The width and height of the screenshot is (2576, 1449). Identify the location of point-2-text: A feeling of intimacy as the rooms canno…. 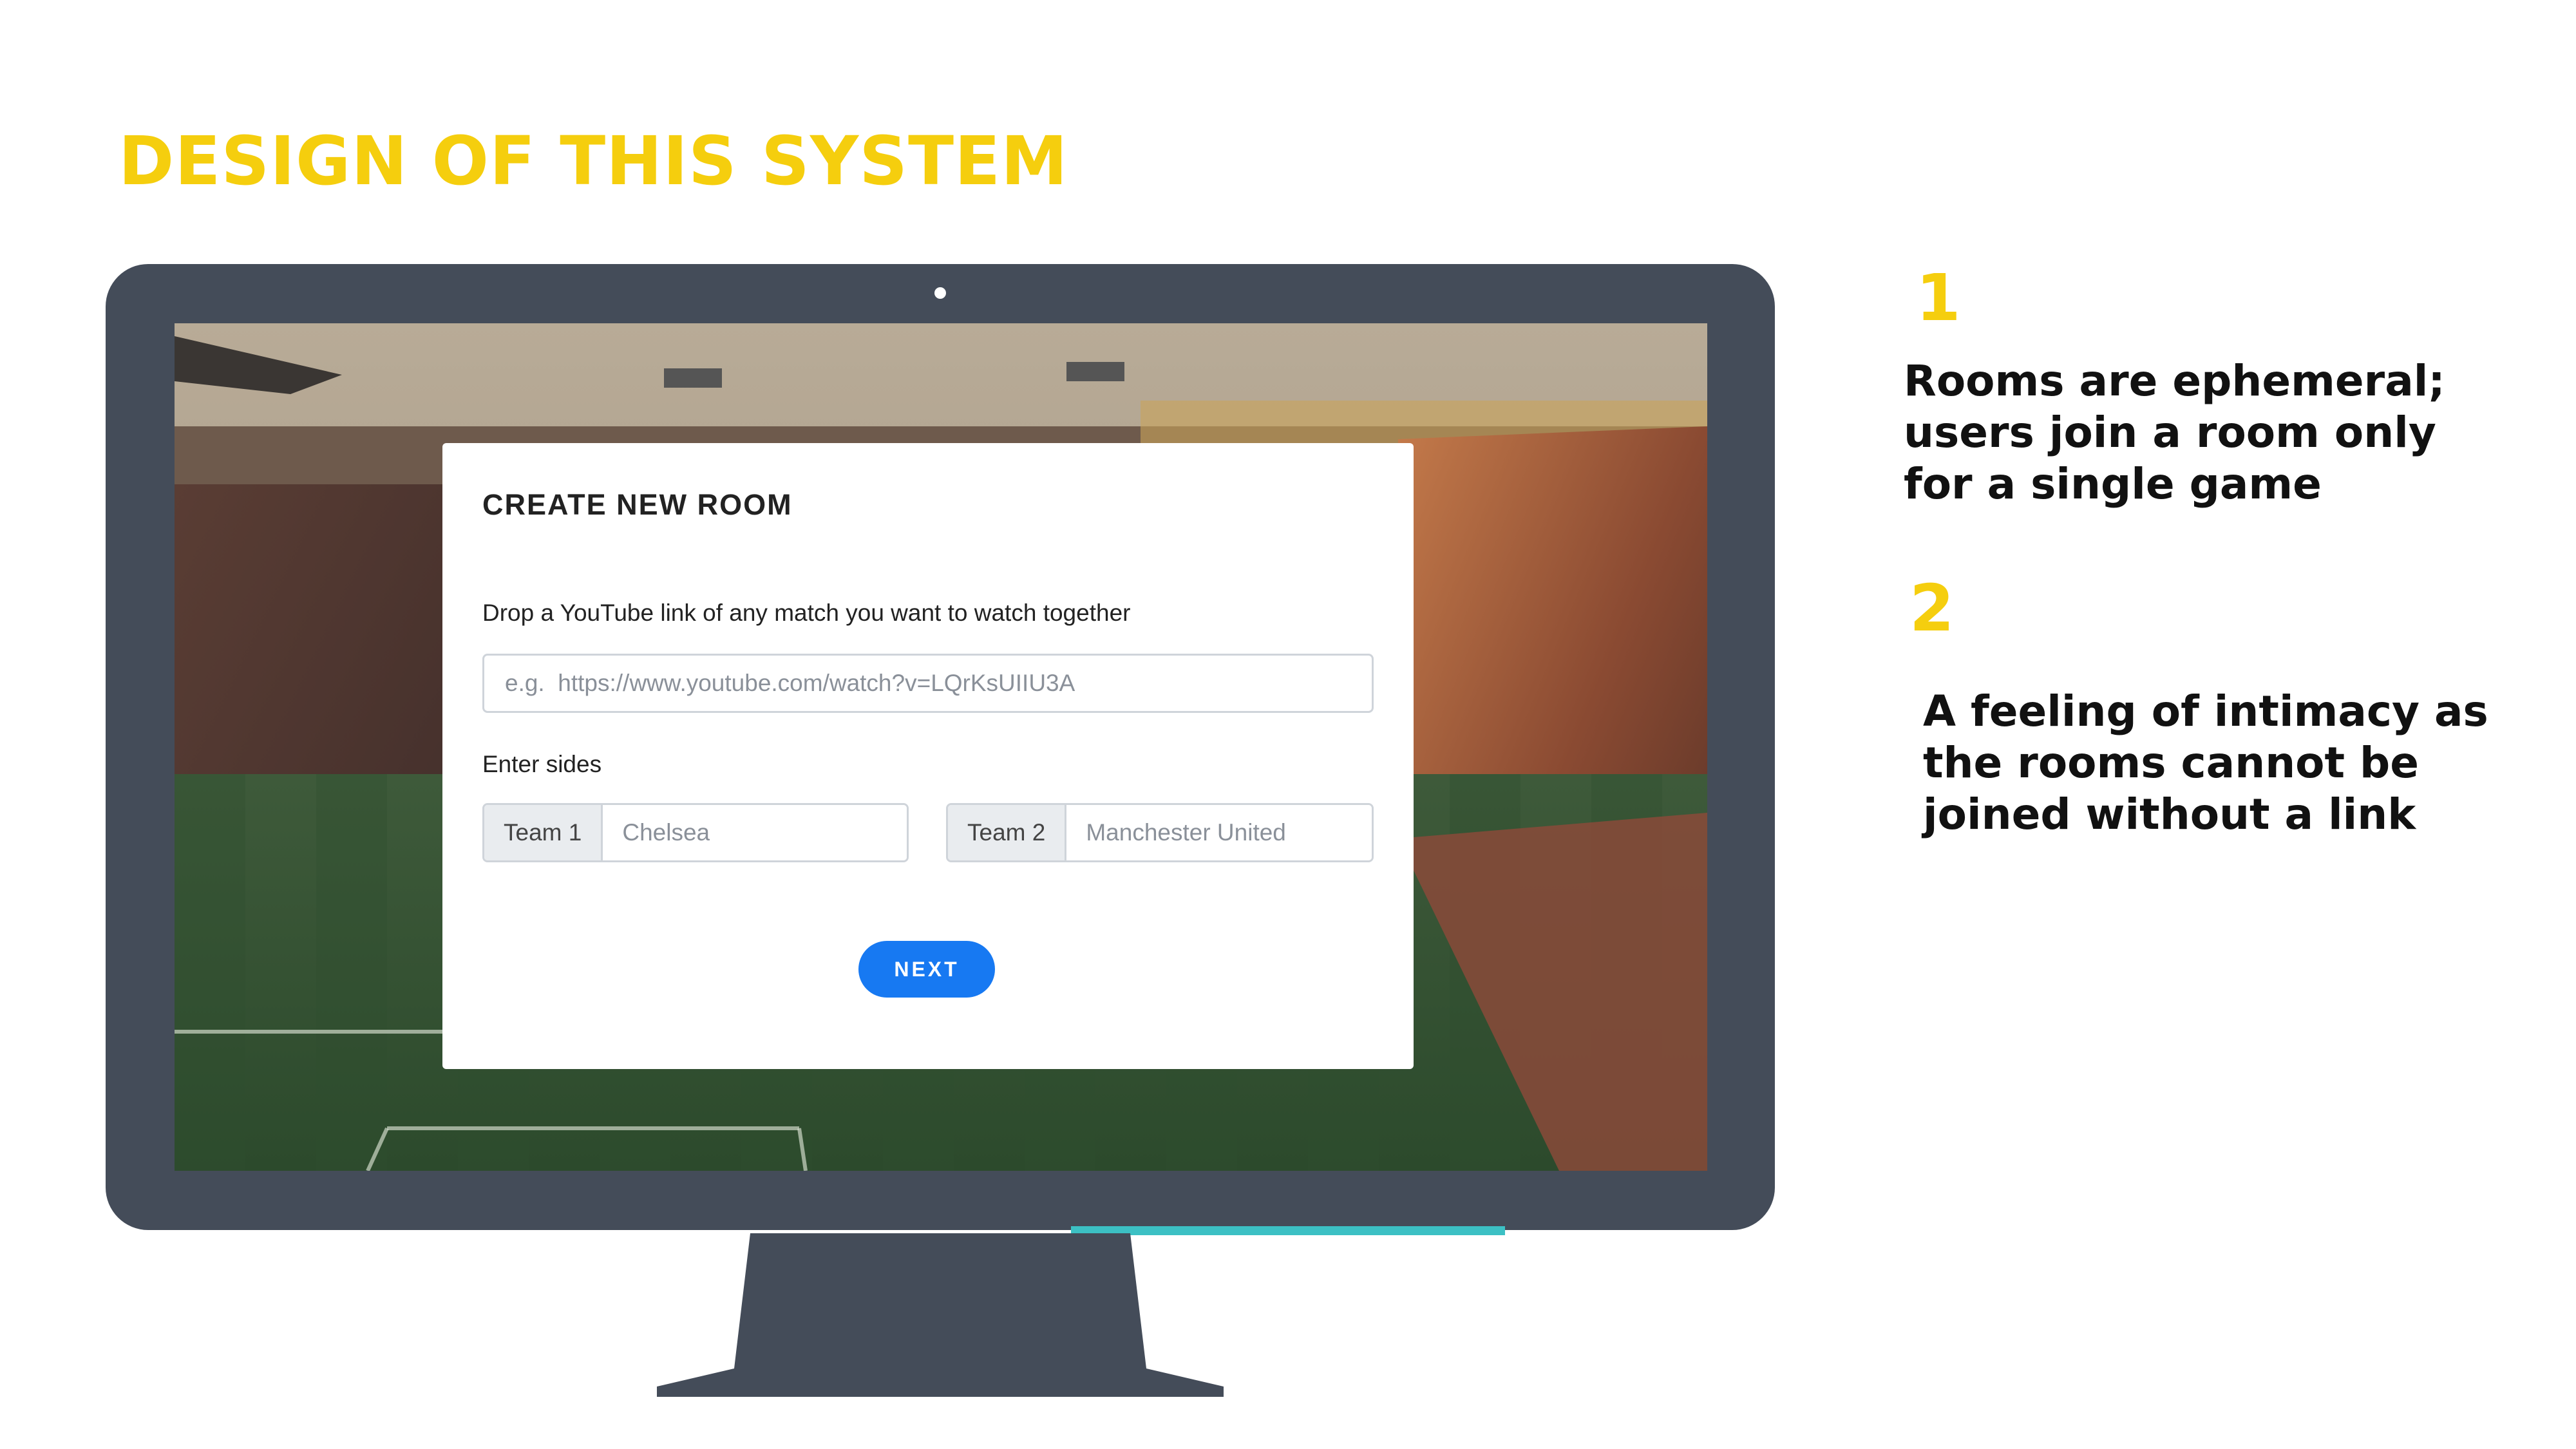
(2205, 763).